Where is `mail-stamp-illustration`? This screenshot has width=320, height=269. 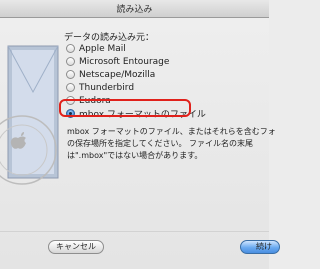
mail-stamp-illustration is located at coordinates (29, 115).